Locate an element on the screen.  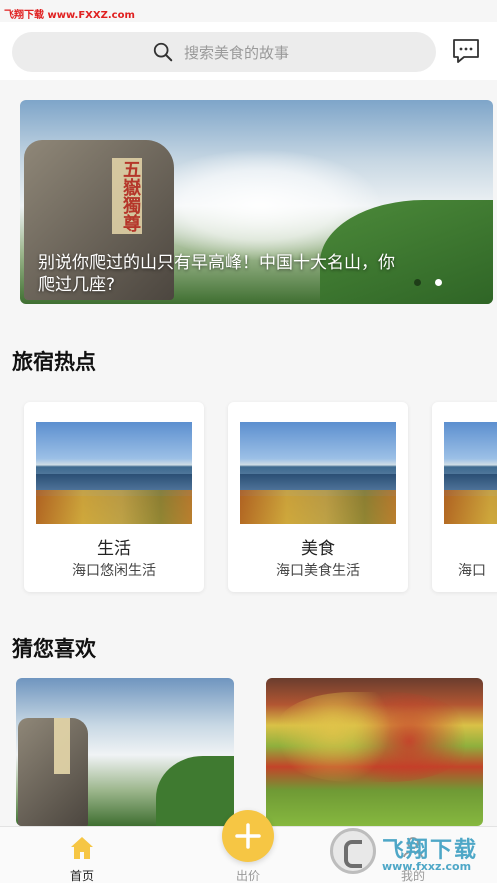
hot-card-subtitle: 海口 is located at coordinates (472, 571).